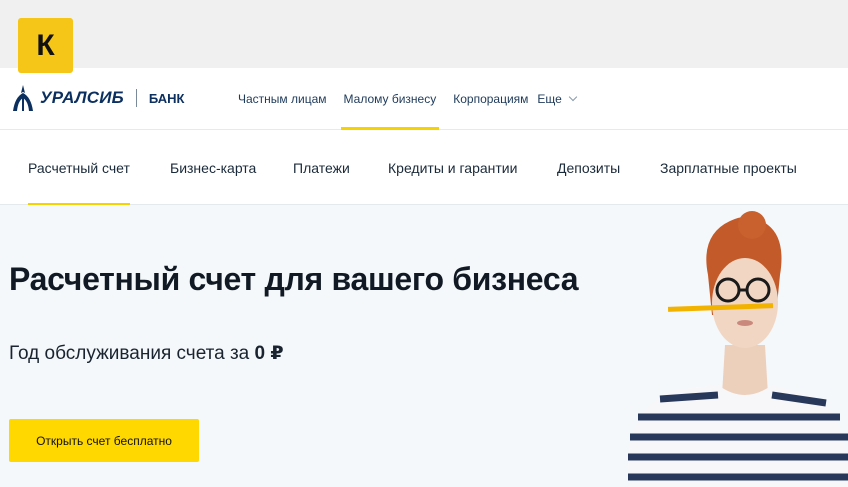 The width and height of the screenshot is (848, 487). I want to click on logo-divider, so click(136, 98).